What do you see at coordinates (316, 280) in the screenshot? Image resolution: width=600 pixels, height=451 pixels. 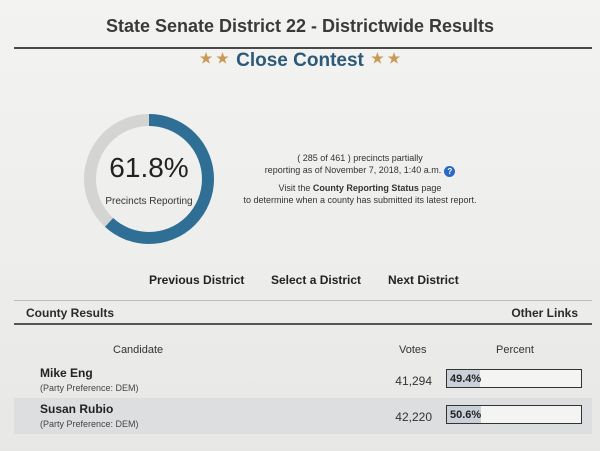 I see `select-district-link: Select a District` at bounding box center [316, 280].